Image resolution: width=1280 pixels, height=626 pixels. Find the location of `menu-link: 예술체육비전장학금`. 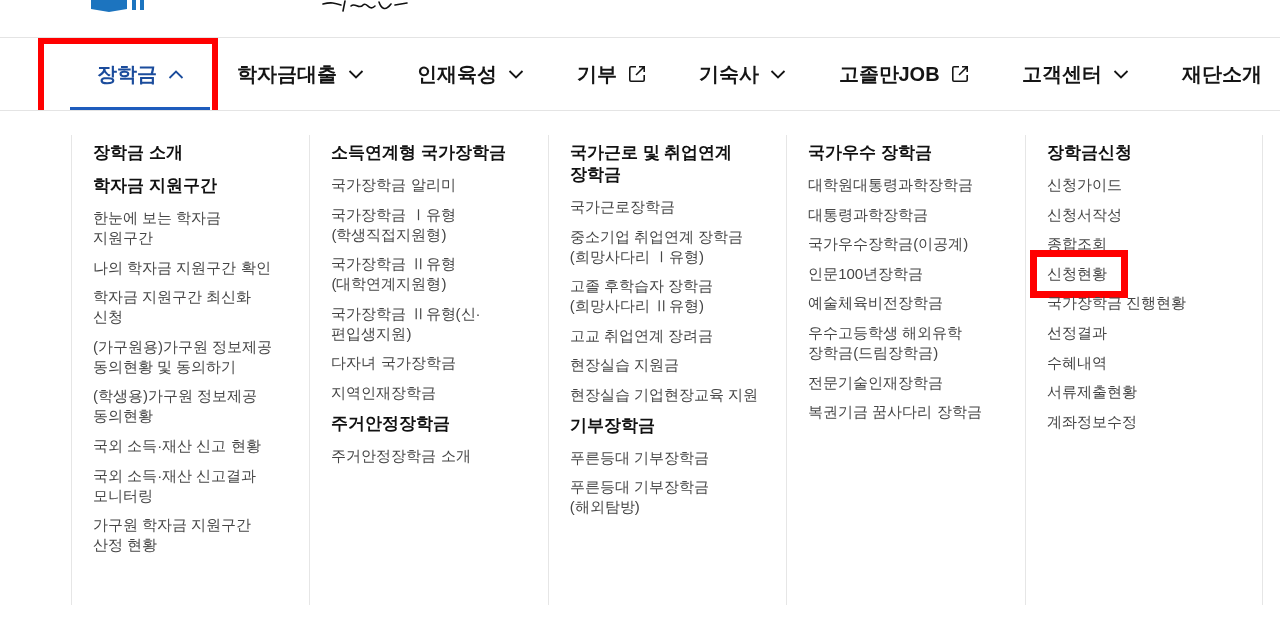

menu-link: 예술체육비전장학금 is located at coordinates (876, 303).